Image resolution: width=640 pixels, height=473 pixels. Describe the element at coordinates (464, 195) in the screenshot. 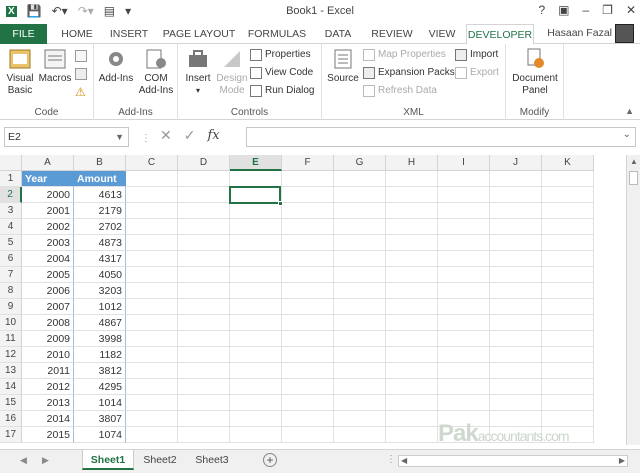

I see `cell-i2` at that location.